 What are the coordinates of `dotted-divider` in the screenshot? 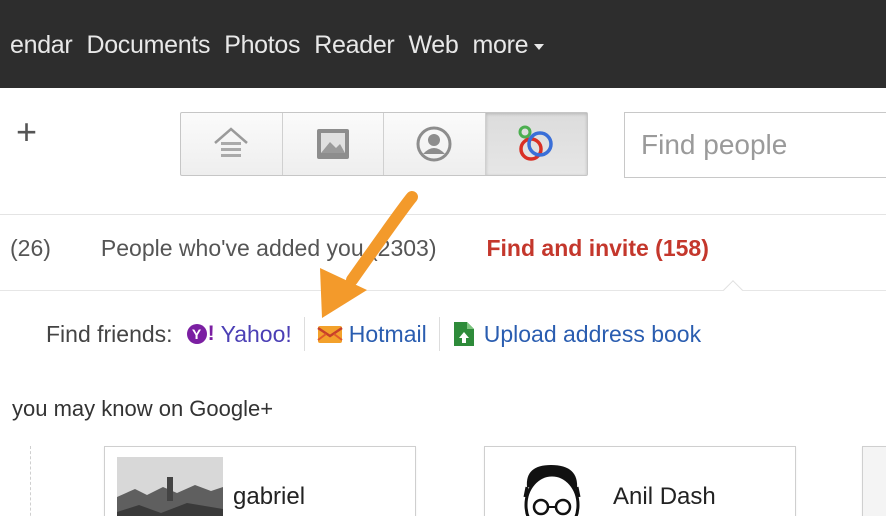 It's located at (30, 481).